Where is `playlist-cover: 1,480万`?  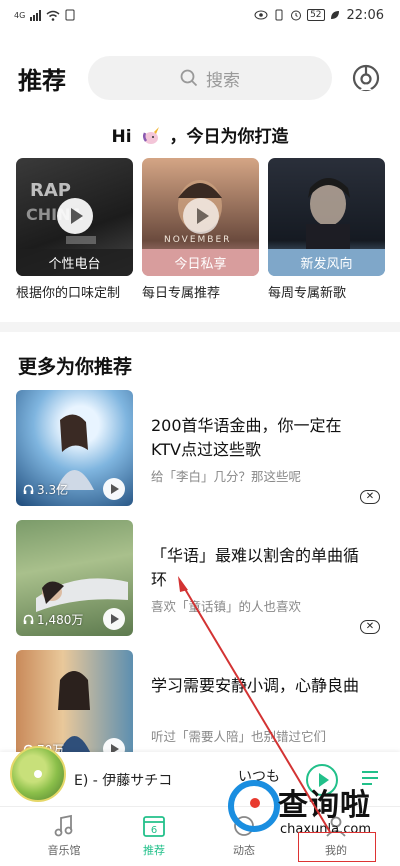
playlist-cover: 1,480万 is located at coordinates (74, 578).